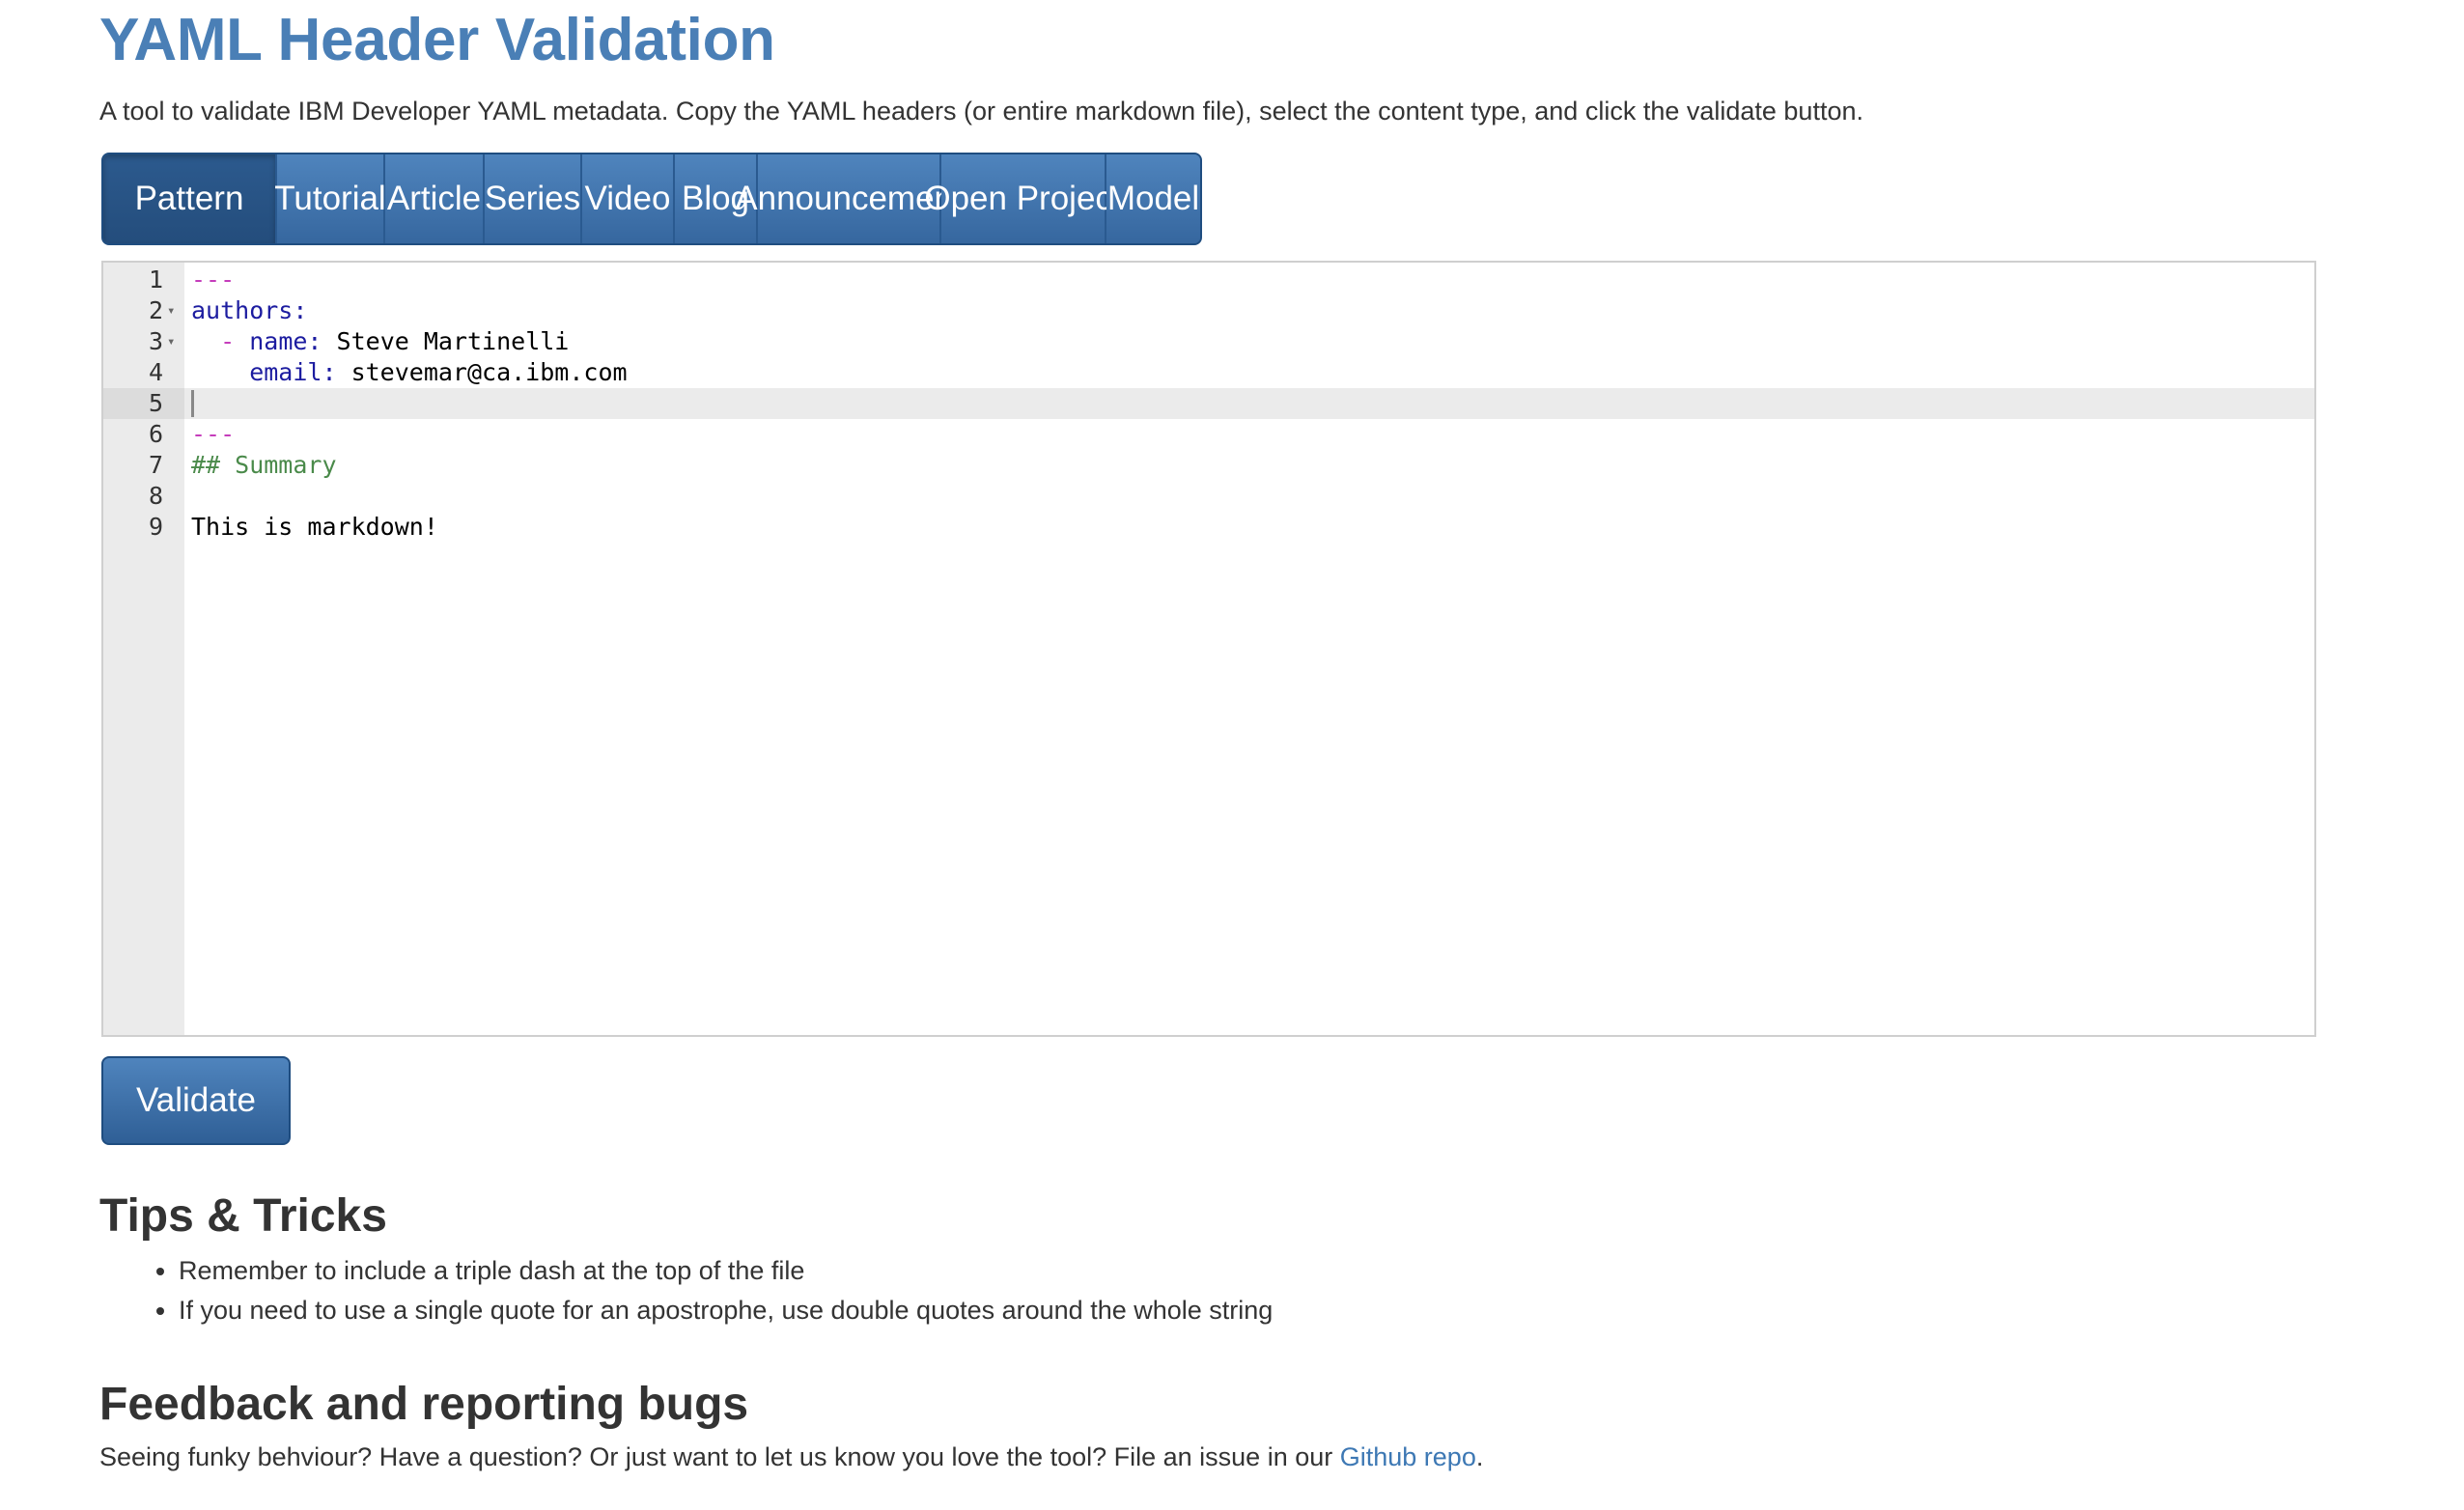 The height and width of the screenshot is (1510, 2464). I want to click on validate-button: Validate, so click(196, 1100).